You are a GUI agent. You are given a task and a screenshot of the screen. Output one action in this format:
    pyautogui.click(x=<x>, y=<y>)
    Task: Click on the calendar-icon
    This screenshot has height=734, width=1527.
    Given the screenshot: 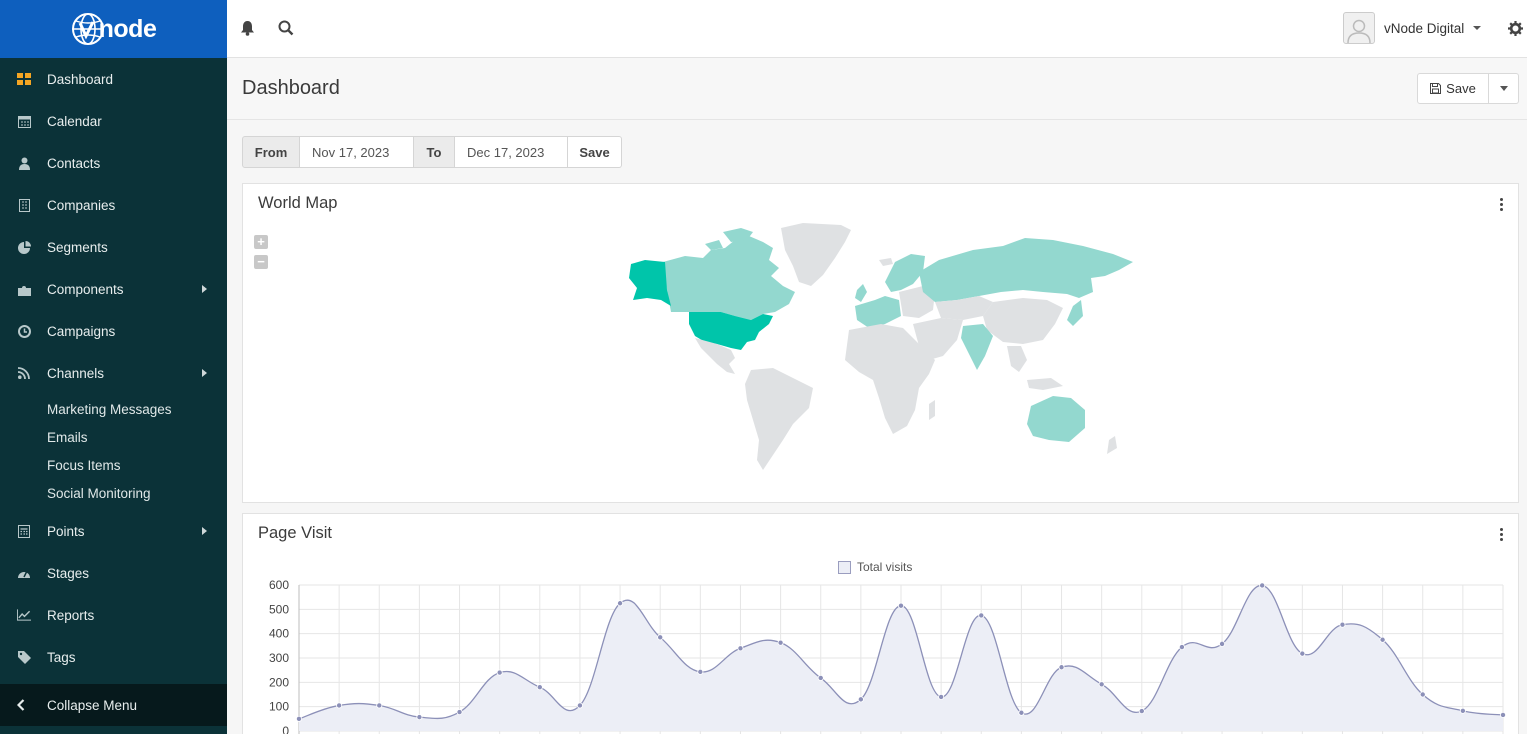 What is the action you would take?
    pyautogui.click(x=24, y=121)
    